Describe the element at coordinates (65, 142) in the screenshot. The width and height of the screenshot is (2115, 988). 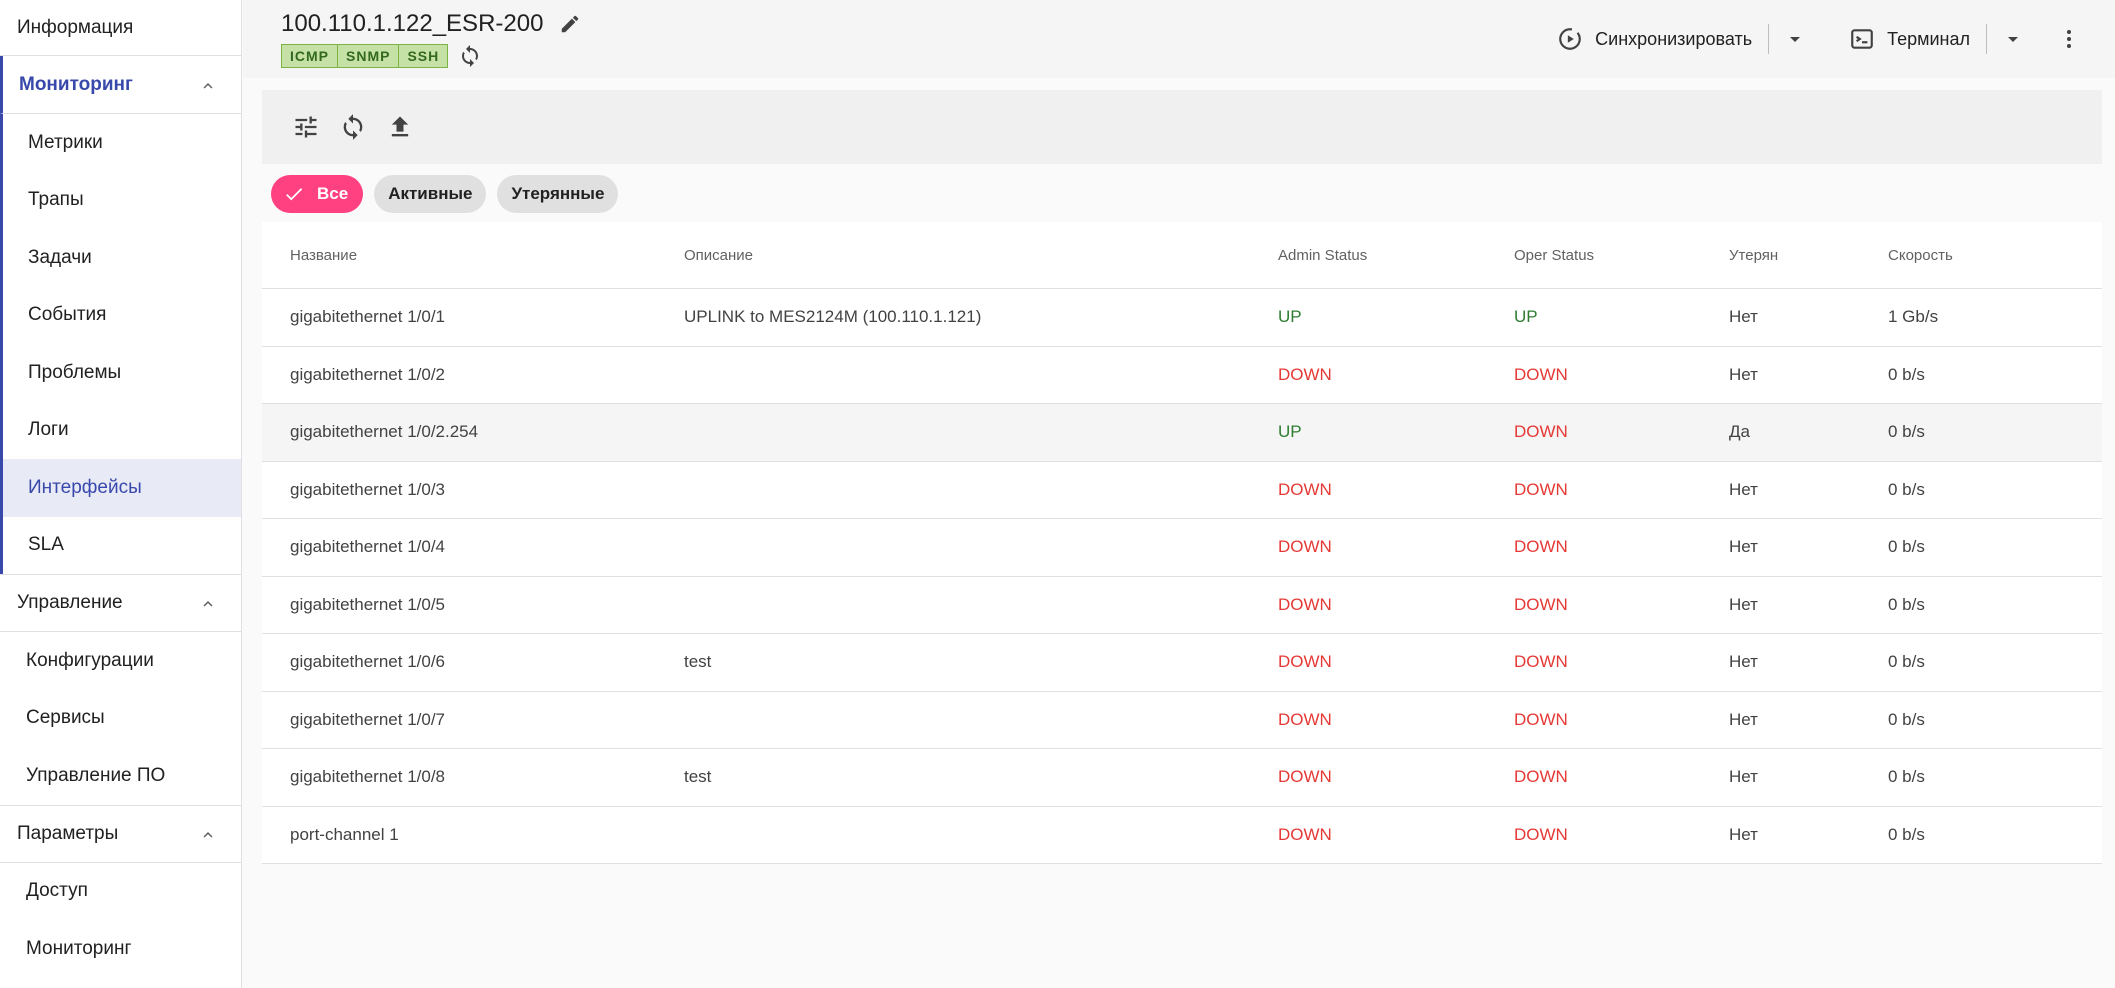
I see `sidebar-item-label: Метрики` at that location.